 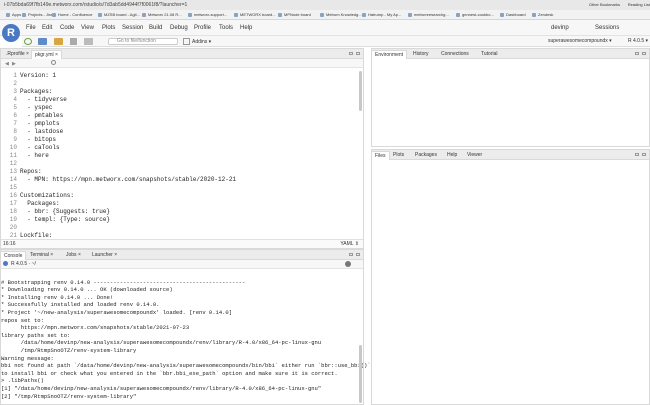 What do you see at coordinates (73, 41) in the screenshot?
I see `save-icon` at bounding box center [73, 41].